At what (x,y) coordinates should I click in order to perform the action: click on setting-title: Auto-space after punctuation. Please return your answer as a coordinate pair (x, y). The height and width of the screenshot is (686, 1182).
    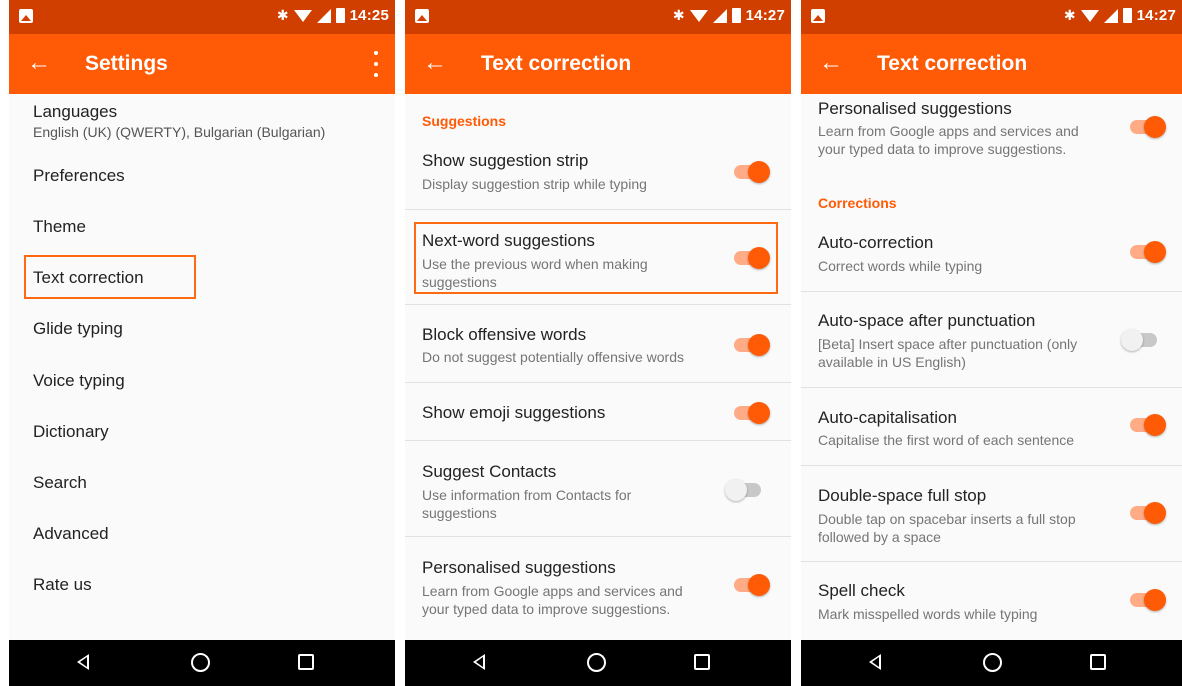
    Looking at the image, I should click on (927, 320).